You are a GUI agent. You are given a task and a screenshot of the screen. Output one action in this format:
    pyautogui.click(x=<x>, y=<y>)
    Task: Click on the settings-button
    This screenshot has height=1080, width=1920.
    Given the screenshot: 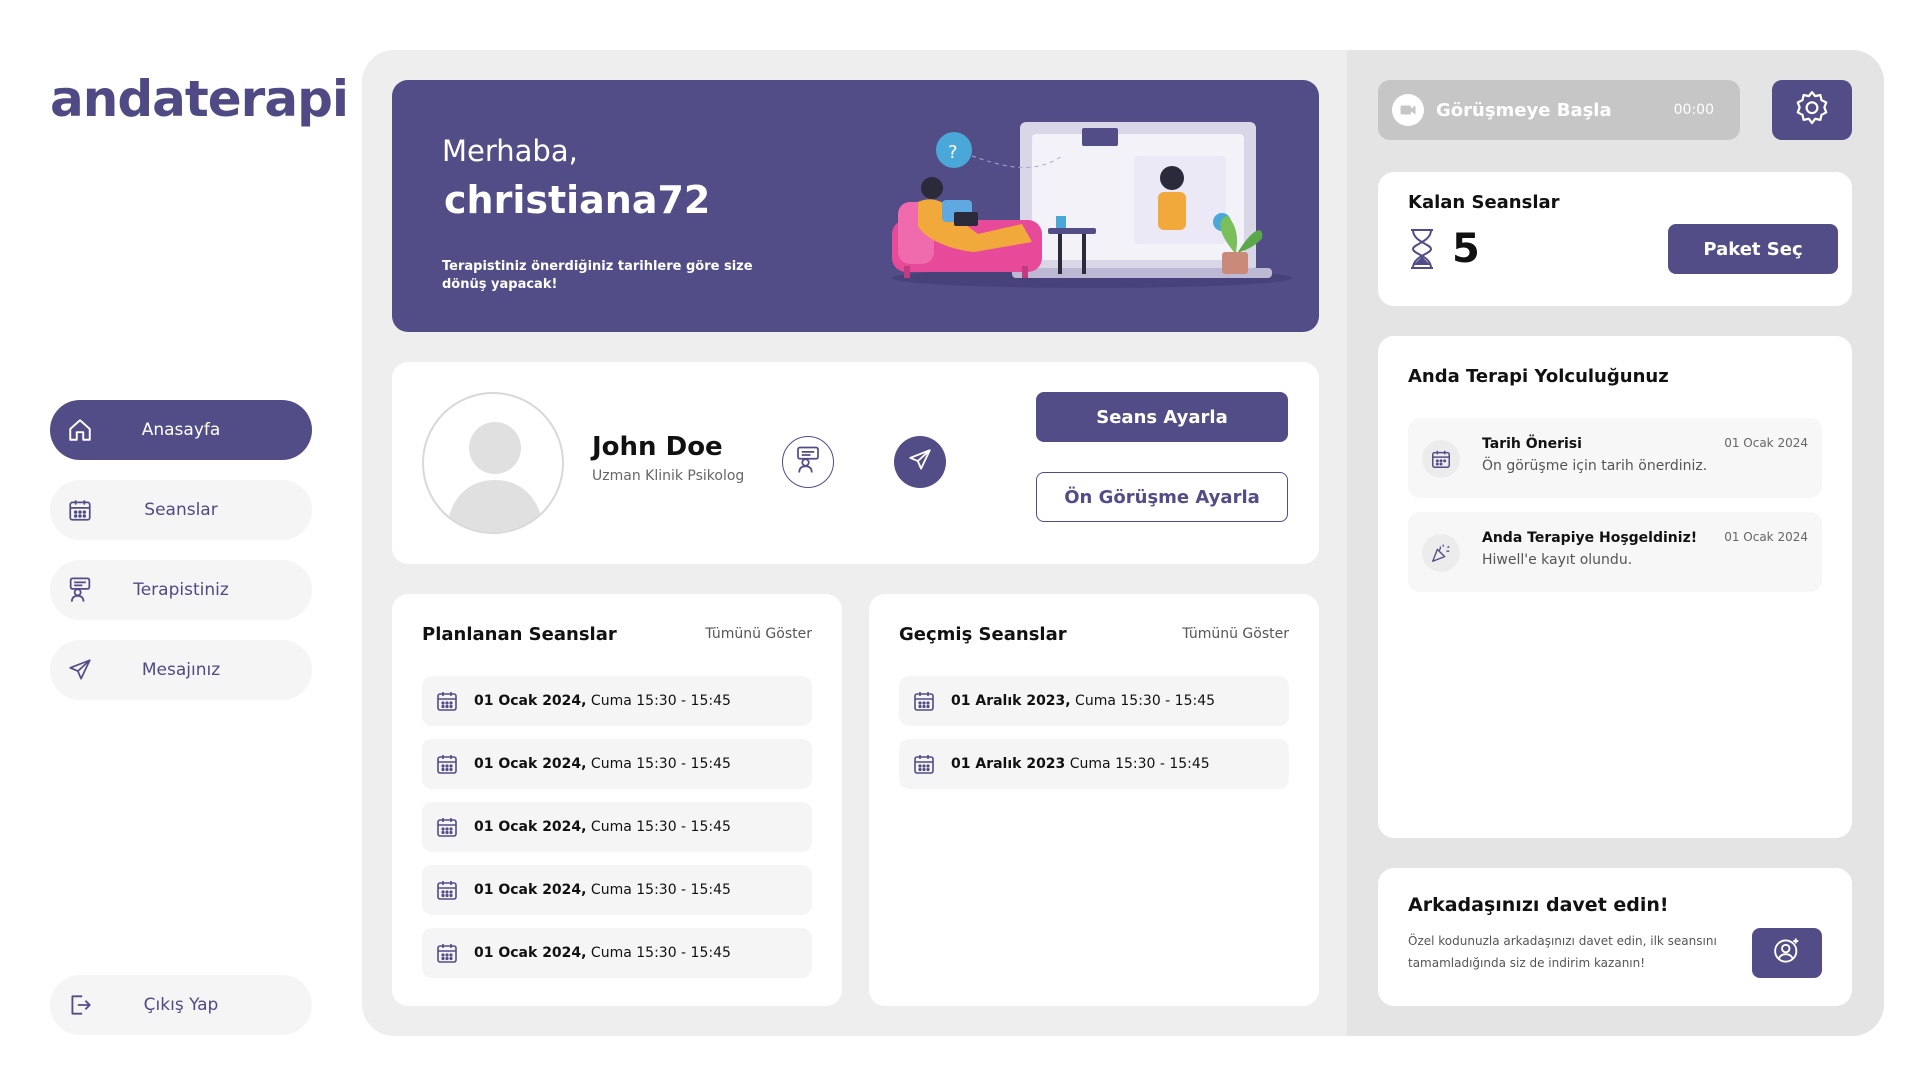 What is the action you would take?
    pyautogui.click(x=1812, y=110)
    